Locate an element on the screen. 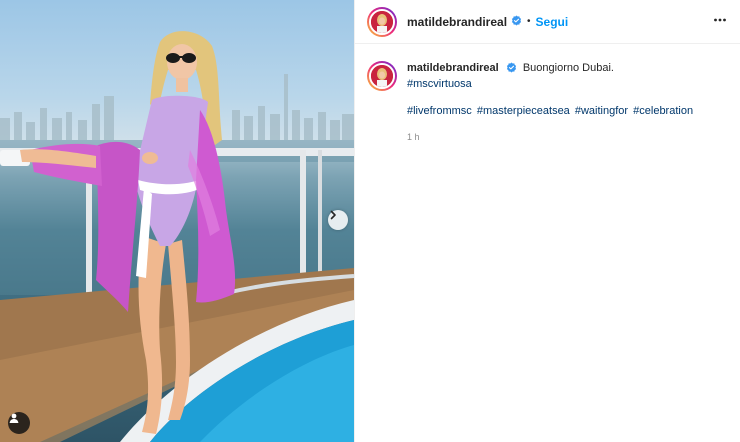  caption-text: Buongiorno Dubai. is located at coordinates (568, 68).